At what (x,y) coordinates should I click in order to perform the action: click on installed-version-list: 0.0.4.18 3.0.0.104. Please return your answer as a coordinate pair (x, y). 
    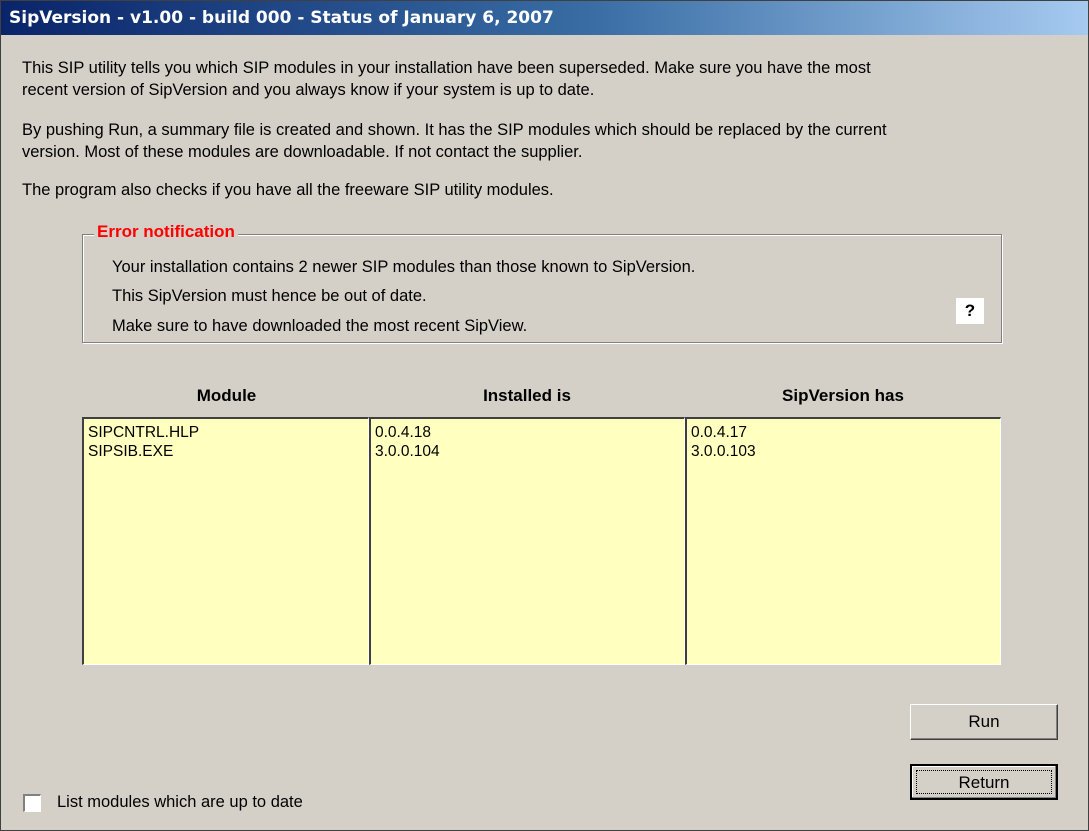
    Looking at the image, I should click on (527, 541).